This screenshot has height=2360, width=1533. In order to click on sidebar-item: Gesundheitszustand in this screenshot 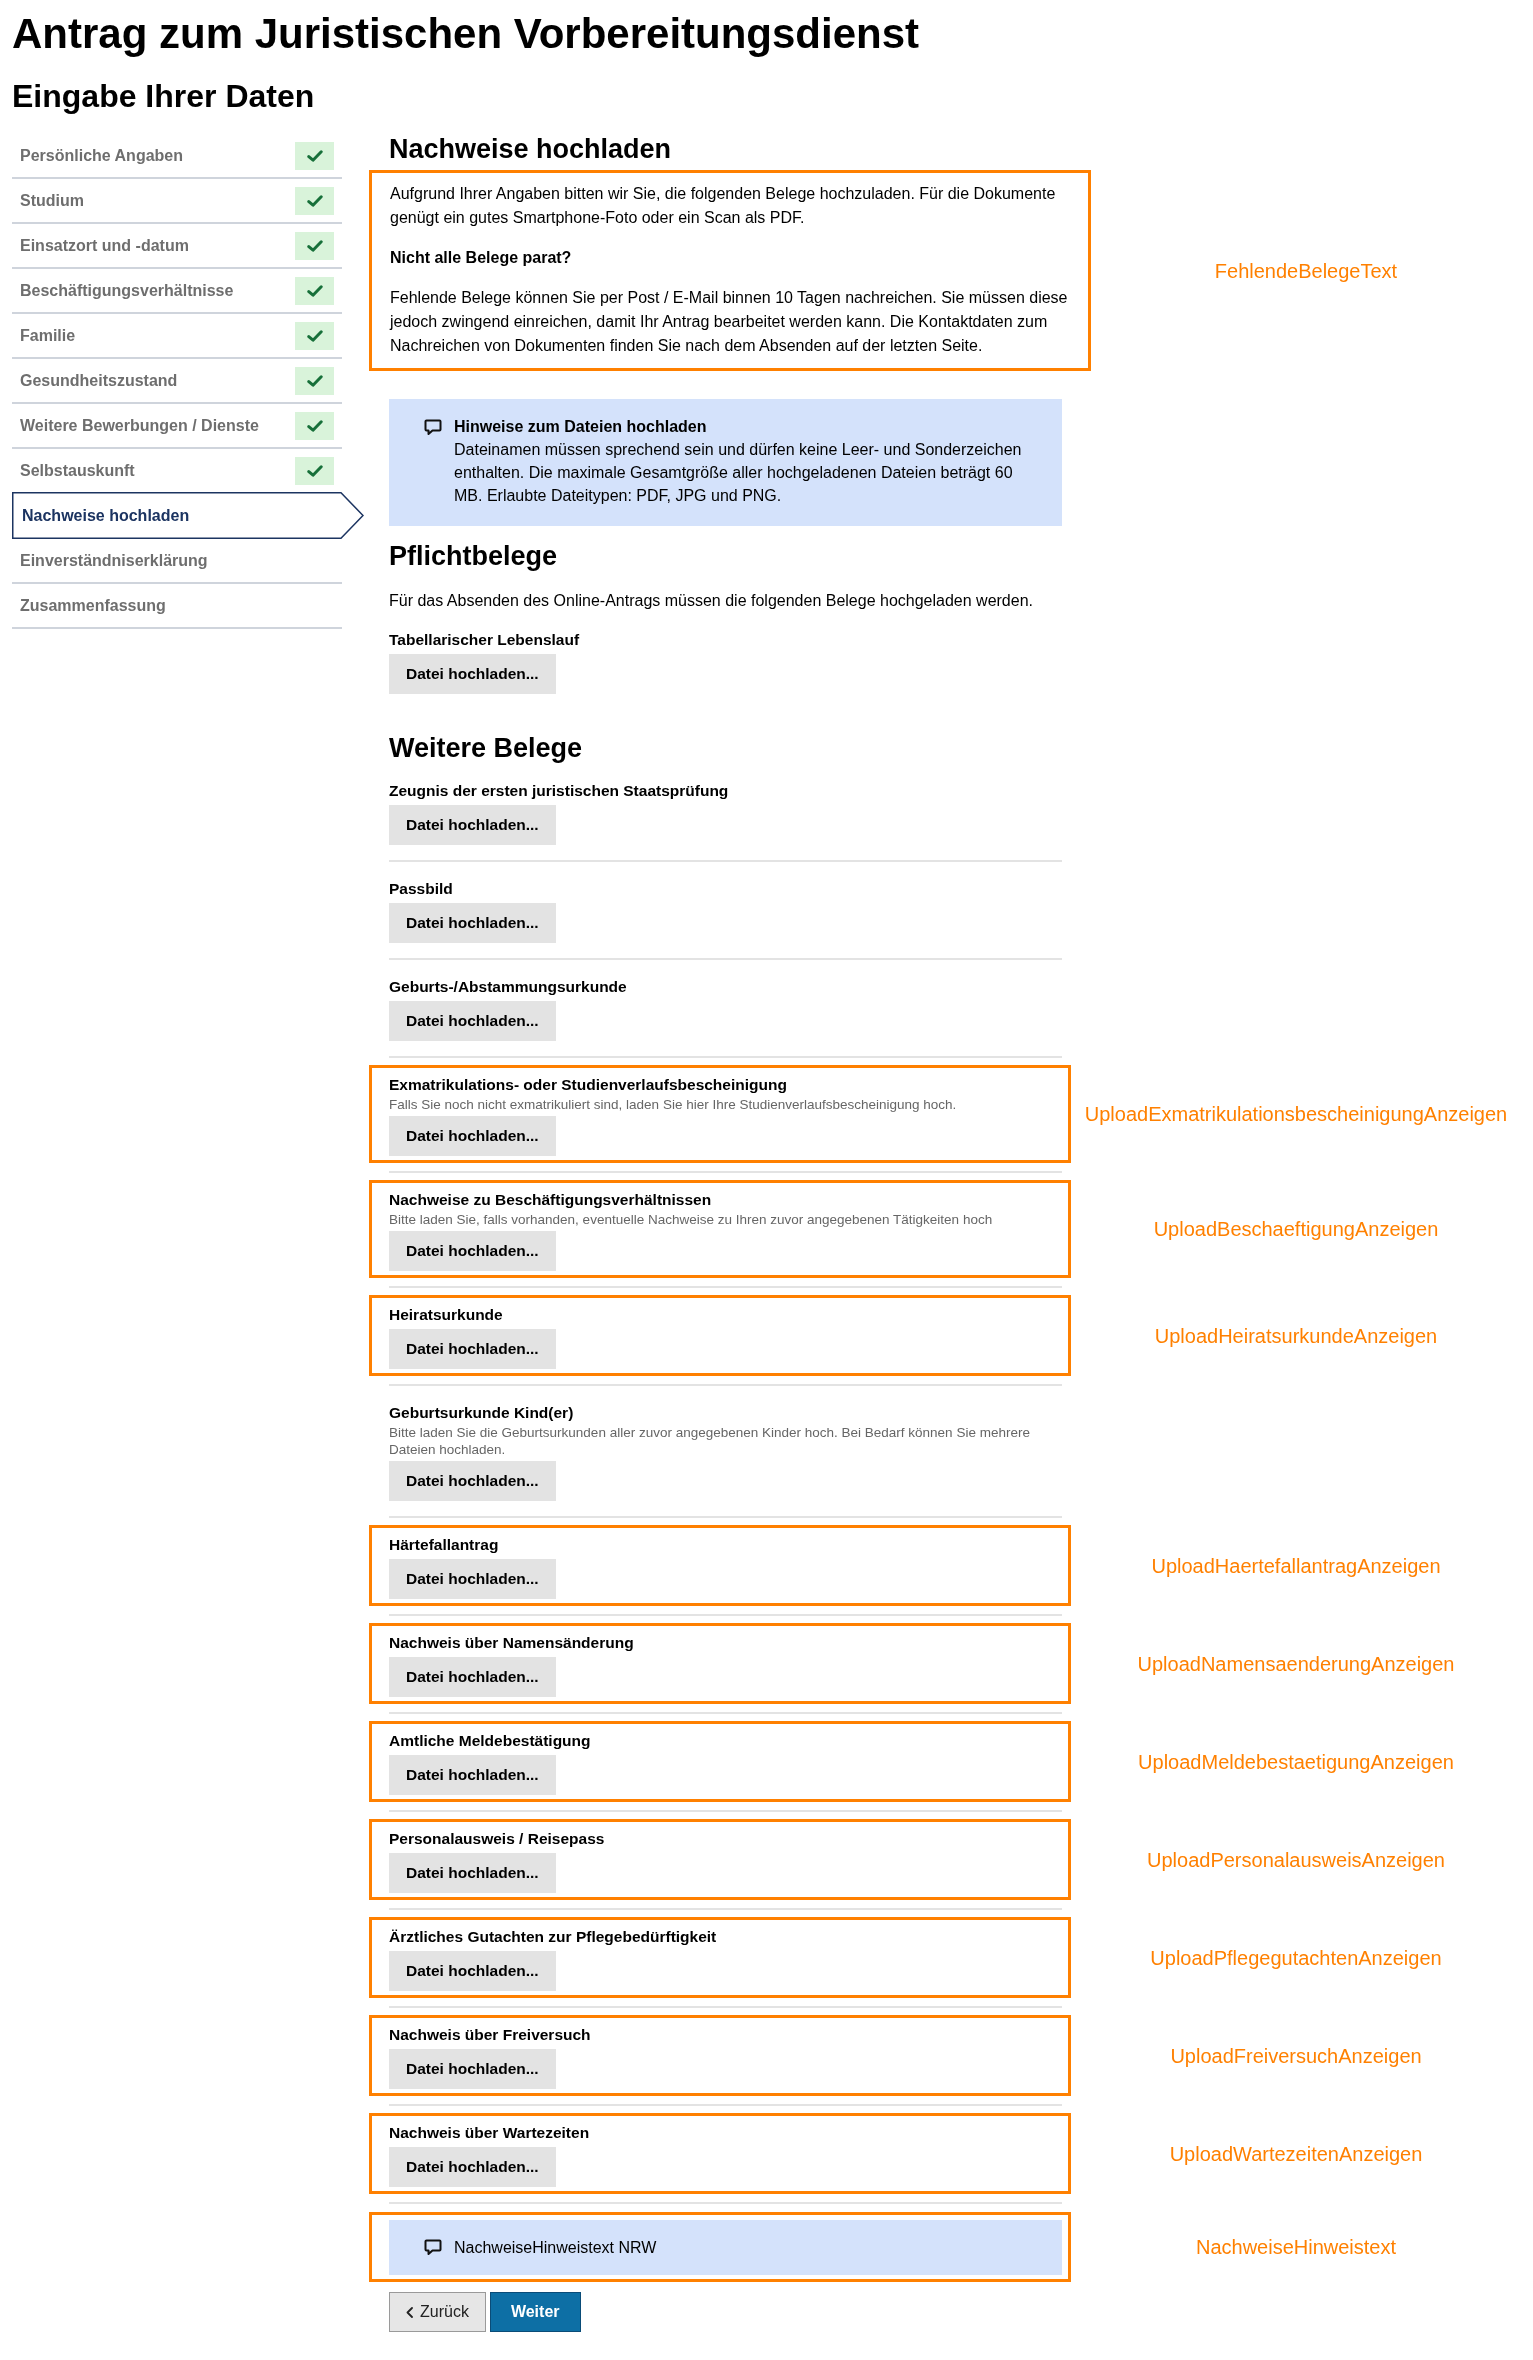, I will do `click(177, 380)`.